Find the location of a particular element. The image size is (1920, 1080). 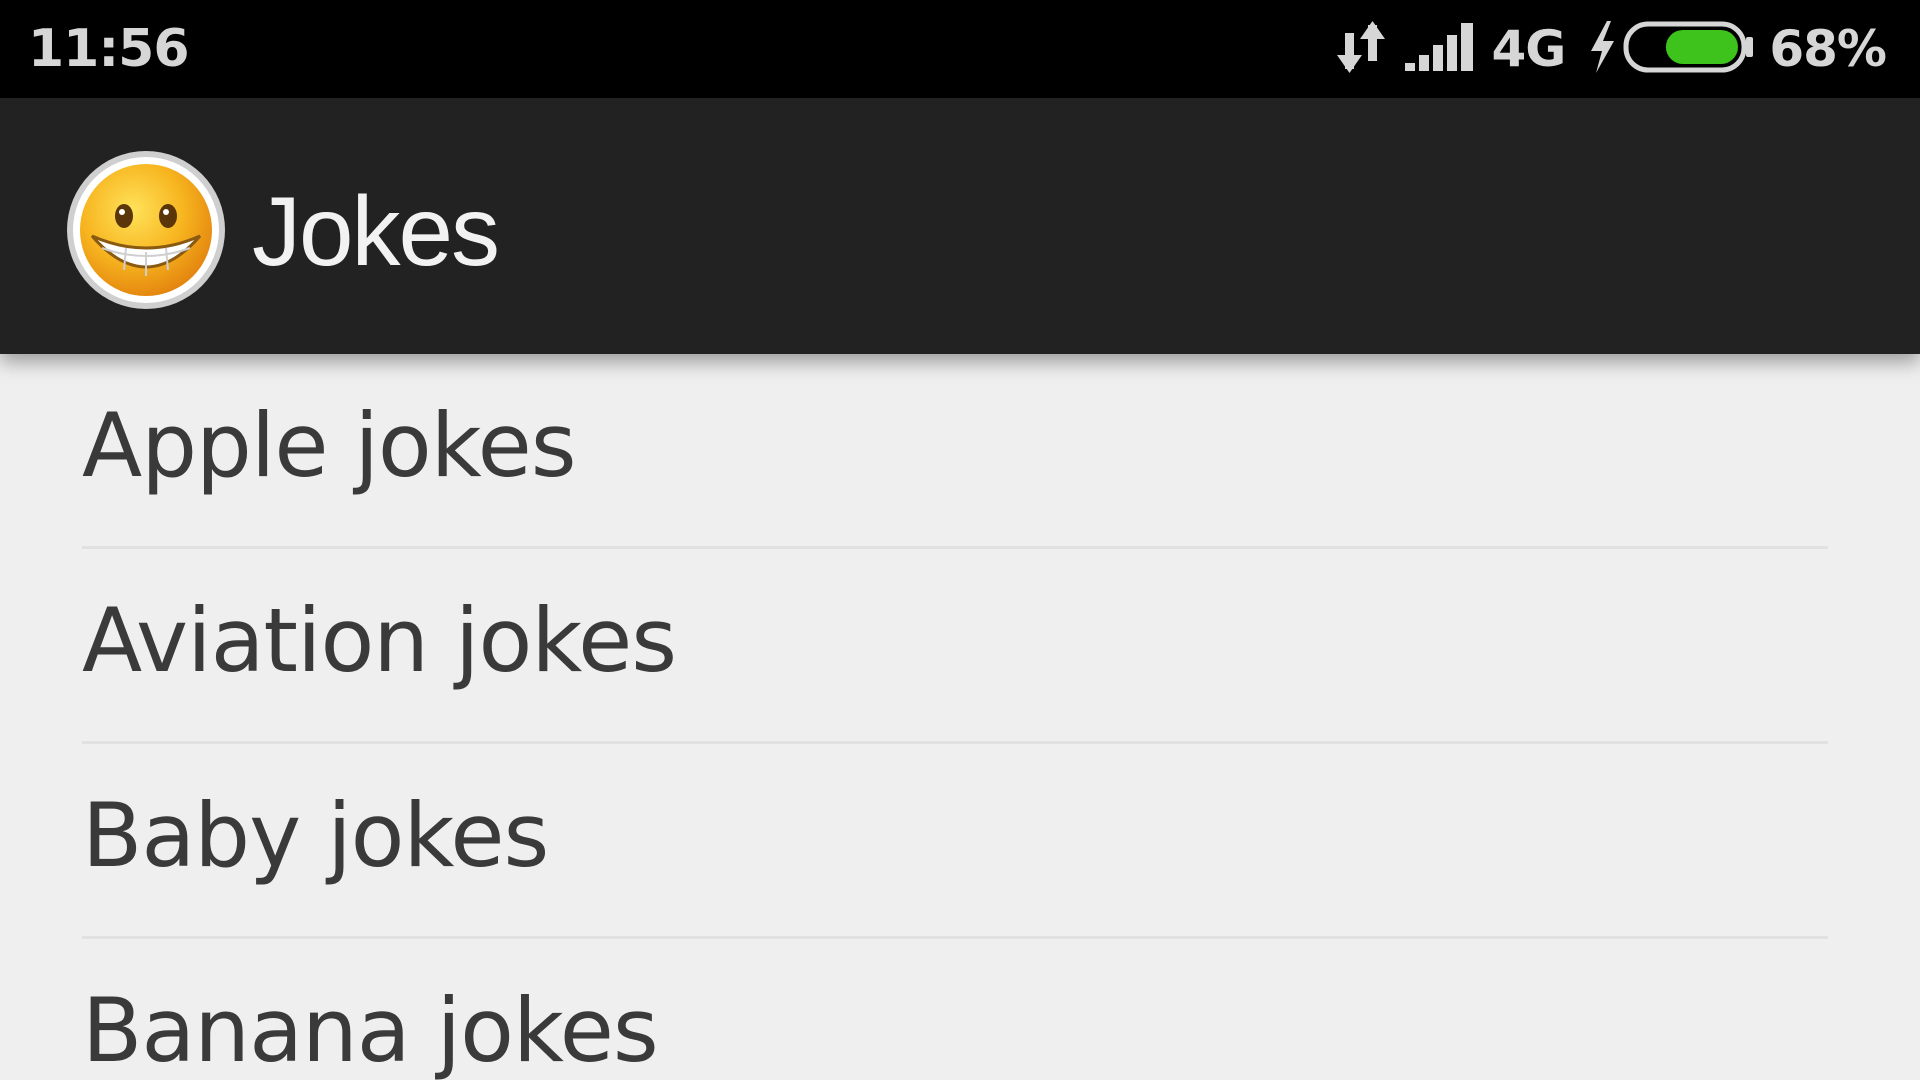

list-item-label: Aviation jokes is located at coordinates (379, 640).